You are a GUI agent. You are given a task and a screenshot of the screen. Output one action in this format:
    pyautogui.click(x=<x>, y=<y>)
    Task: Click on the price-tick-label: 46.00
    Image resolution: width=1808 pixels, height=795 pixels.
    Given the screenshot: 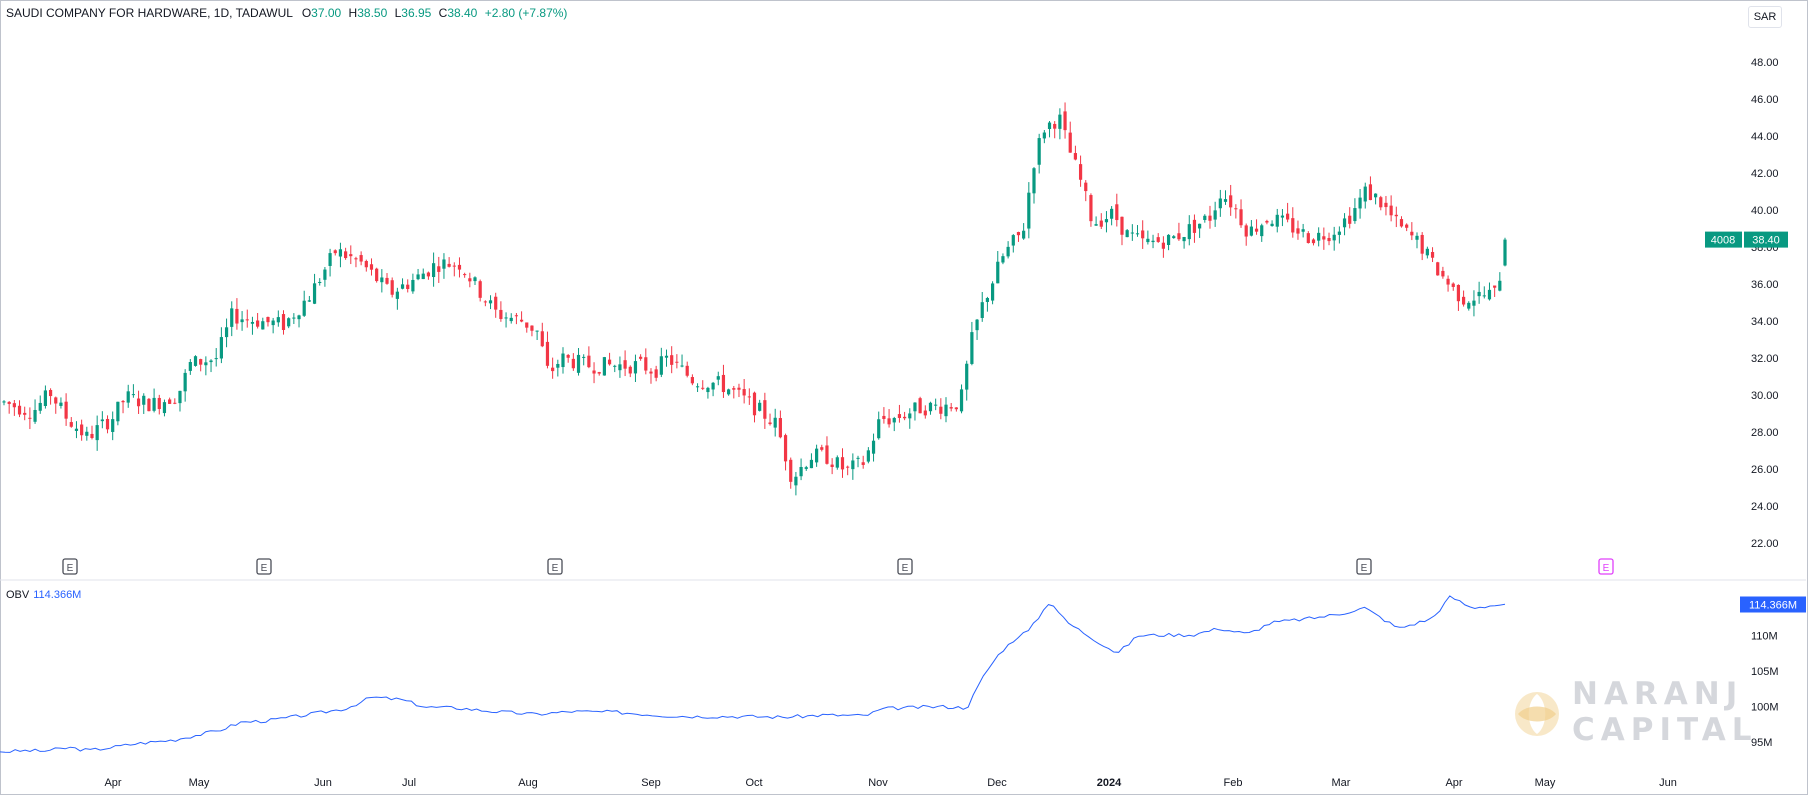 What is the action you would take?
    pyautogui.click(x=1765, y=100)
    